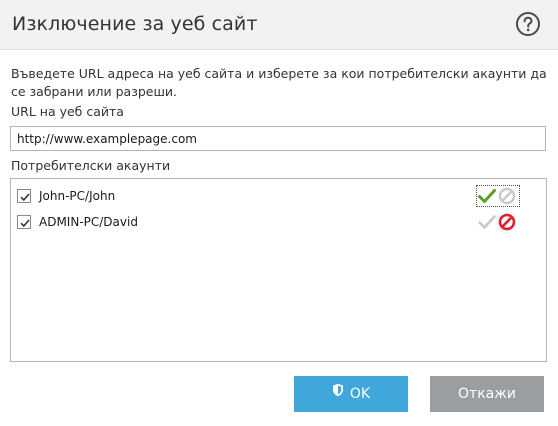 This screenshot has height=426, width=558. I want to click on dialog-header: Изключение за уеб сайт, so click(279, 25).